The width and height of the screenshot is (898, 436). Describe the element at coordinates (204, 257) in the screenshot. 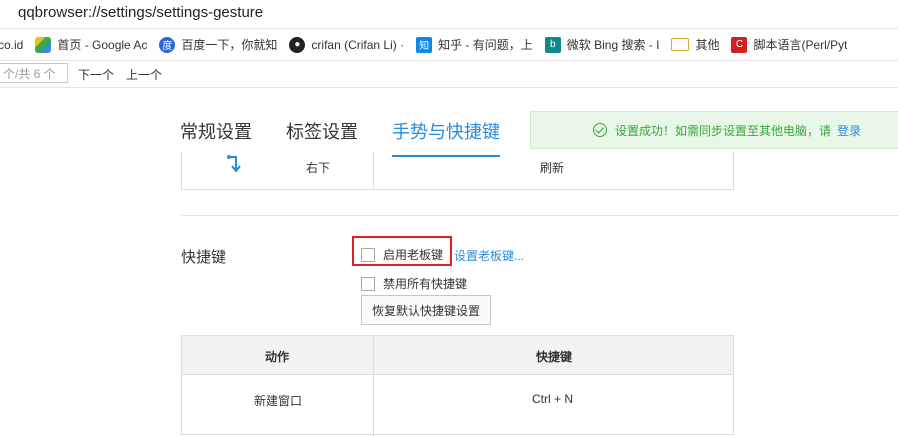

I see `shortcuts-section-label: 快捷键` at that location.